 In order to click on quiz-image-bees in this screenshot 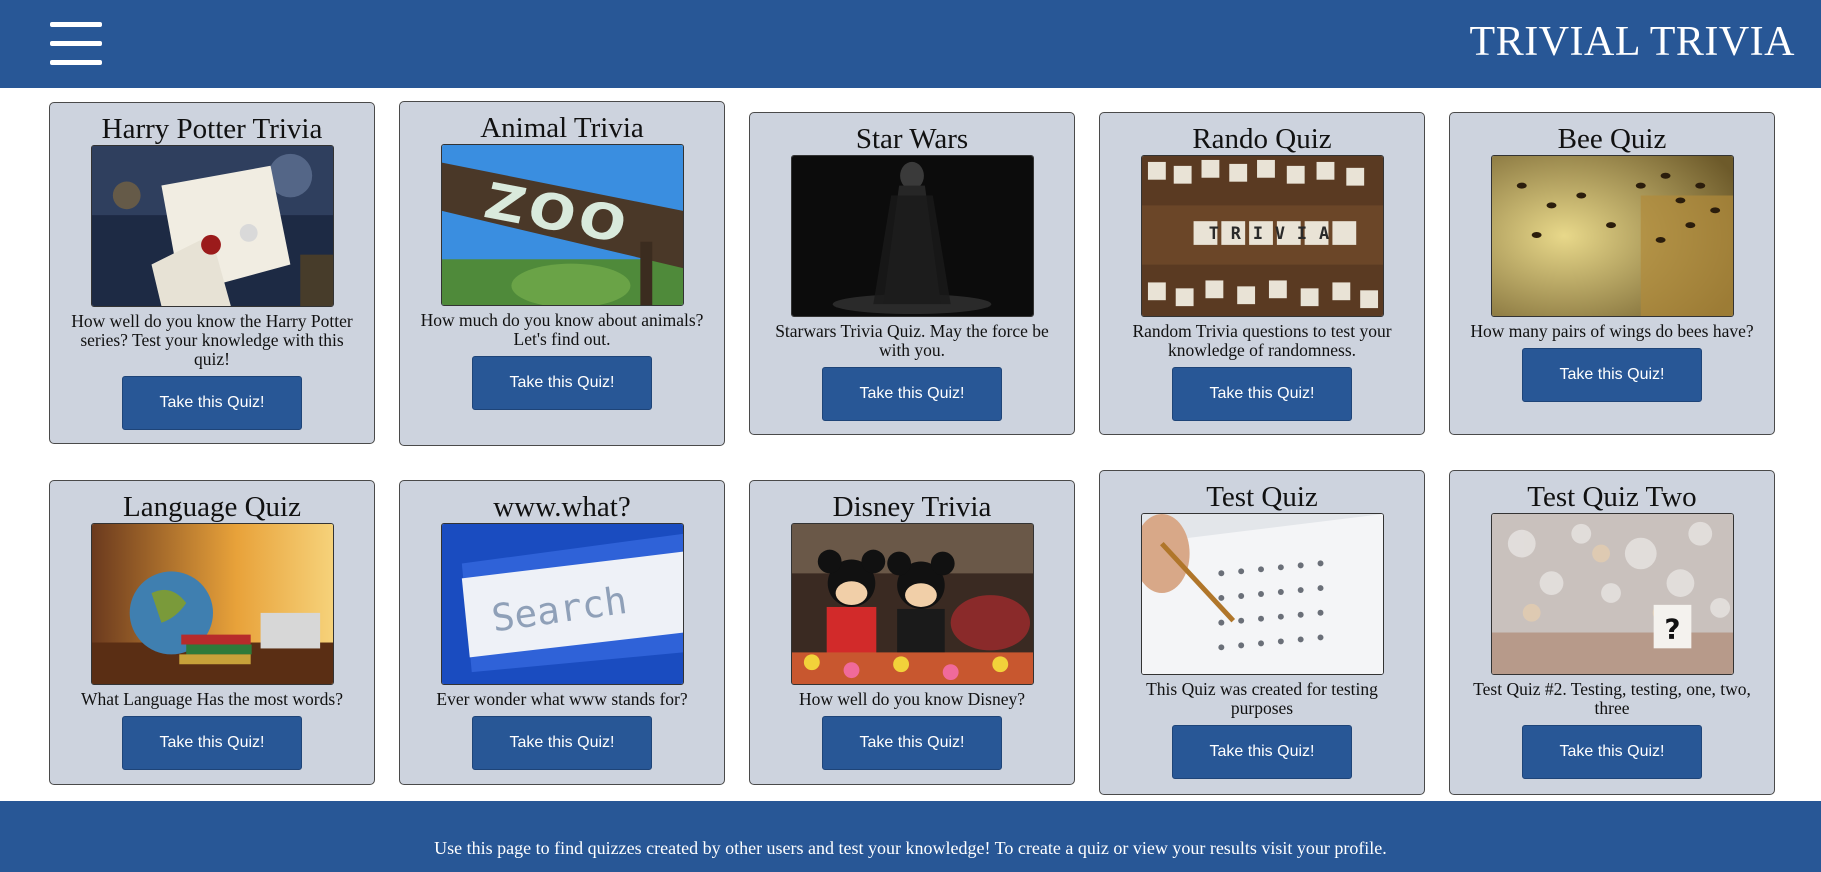, I will do `click(1612, 236)`.